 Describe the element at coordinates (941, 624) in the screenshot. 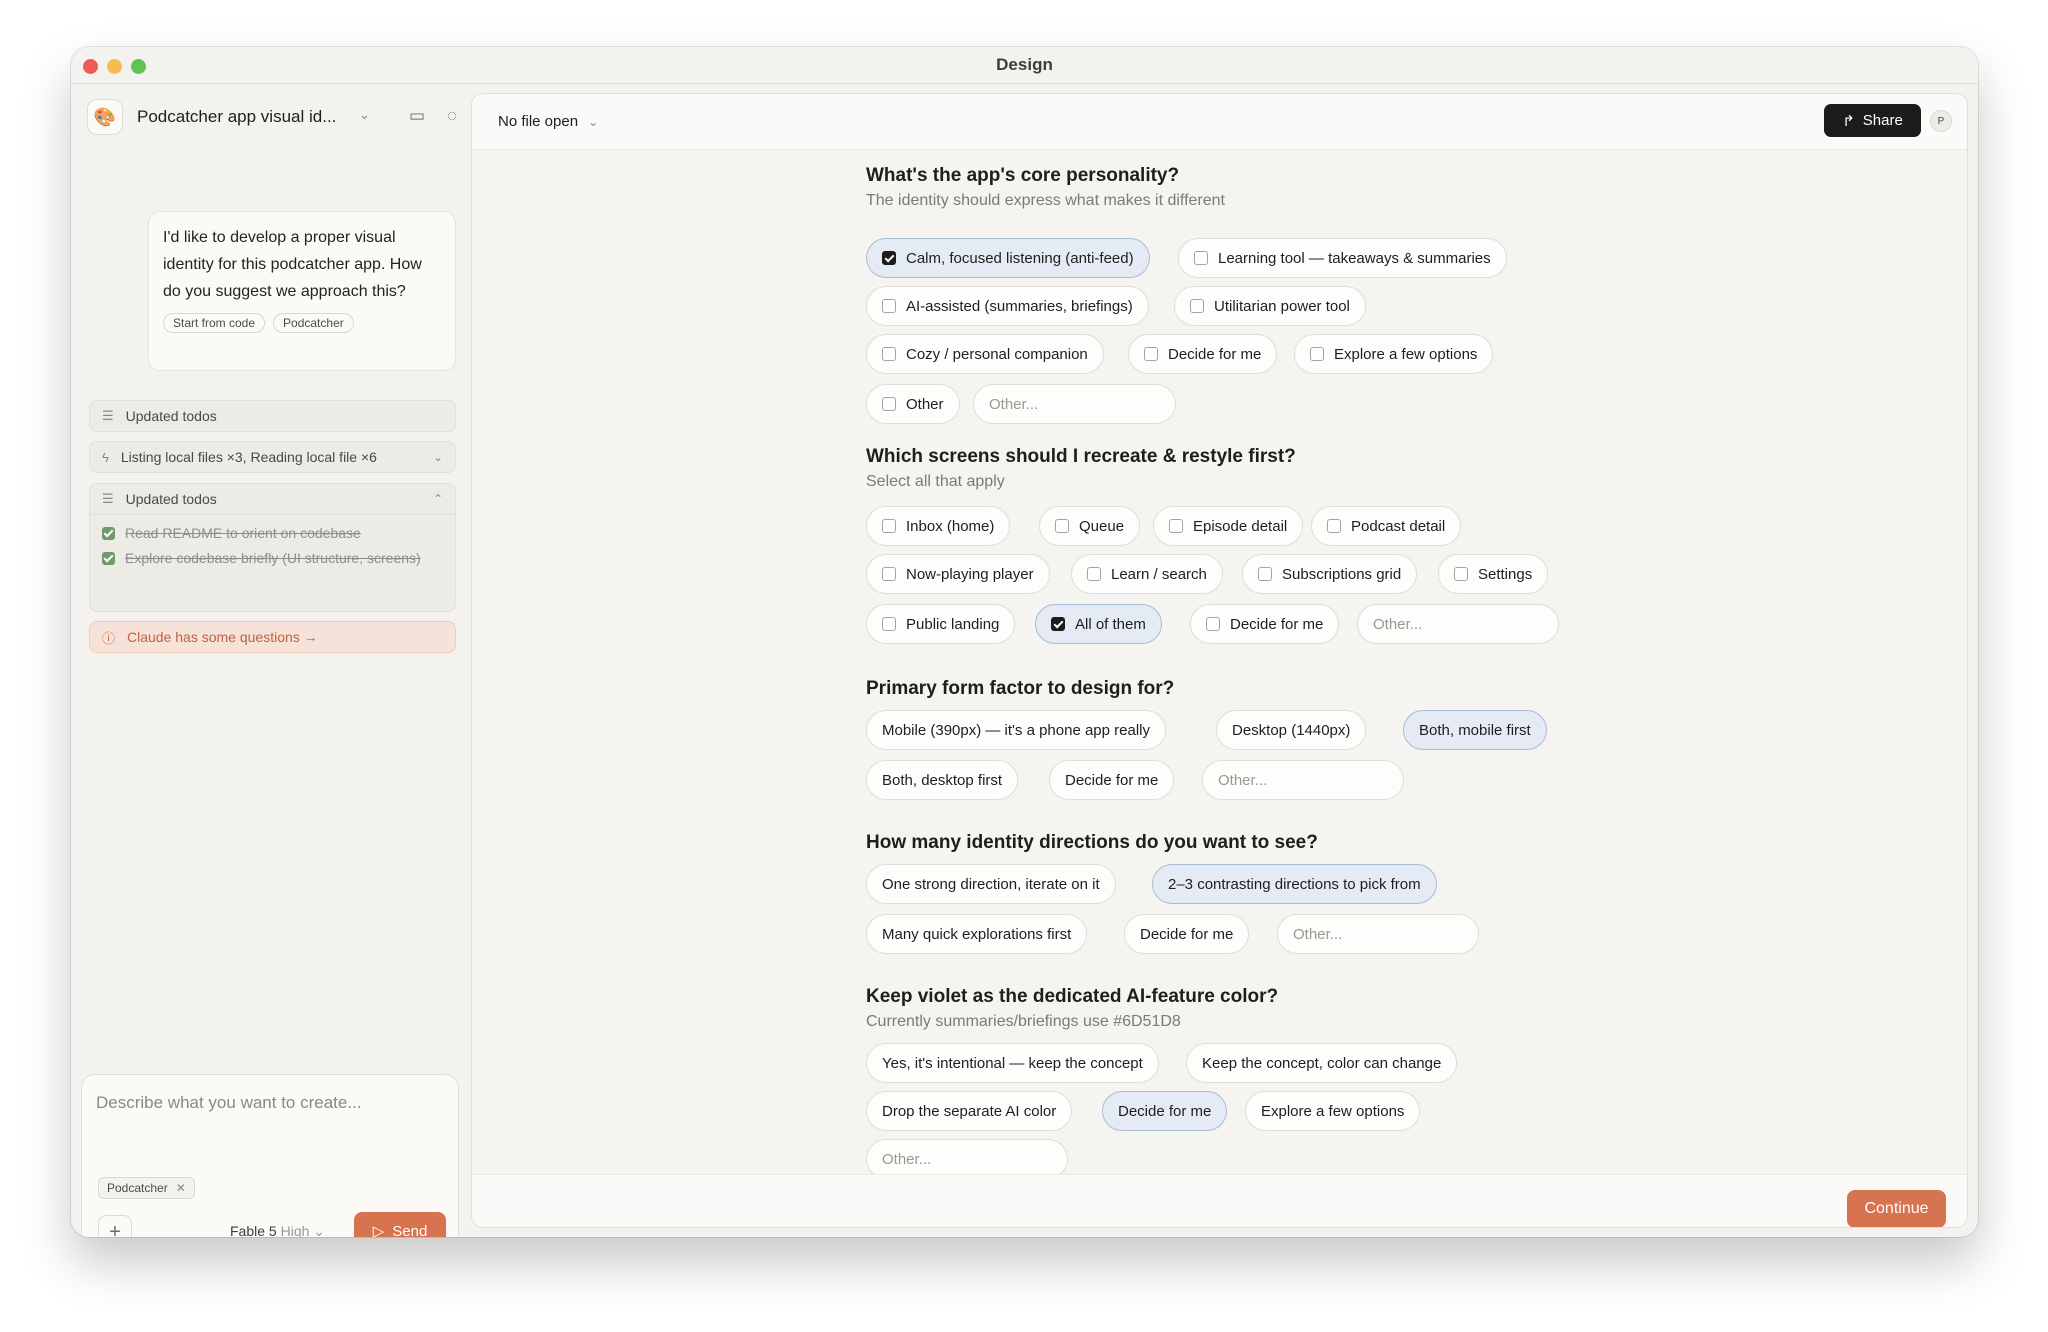

I see `option-public-landing: Public landing` at that location.